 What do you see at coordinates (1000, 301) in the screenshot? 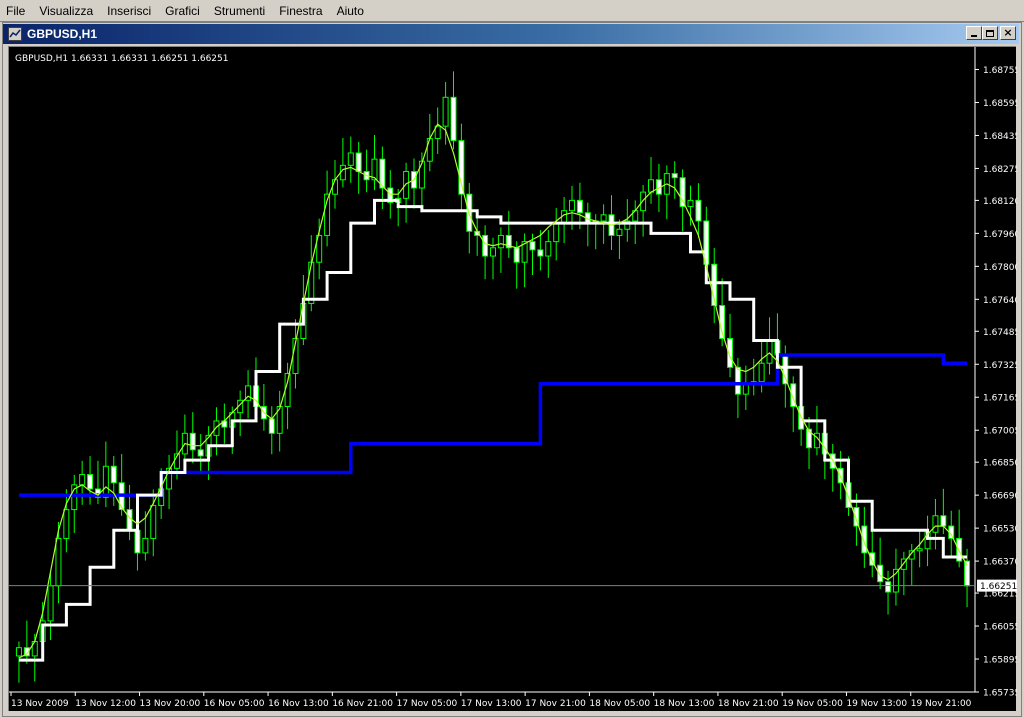
I see `y-tick-label: 1.67640` at bounding box center [1000, 301].